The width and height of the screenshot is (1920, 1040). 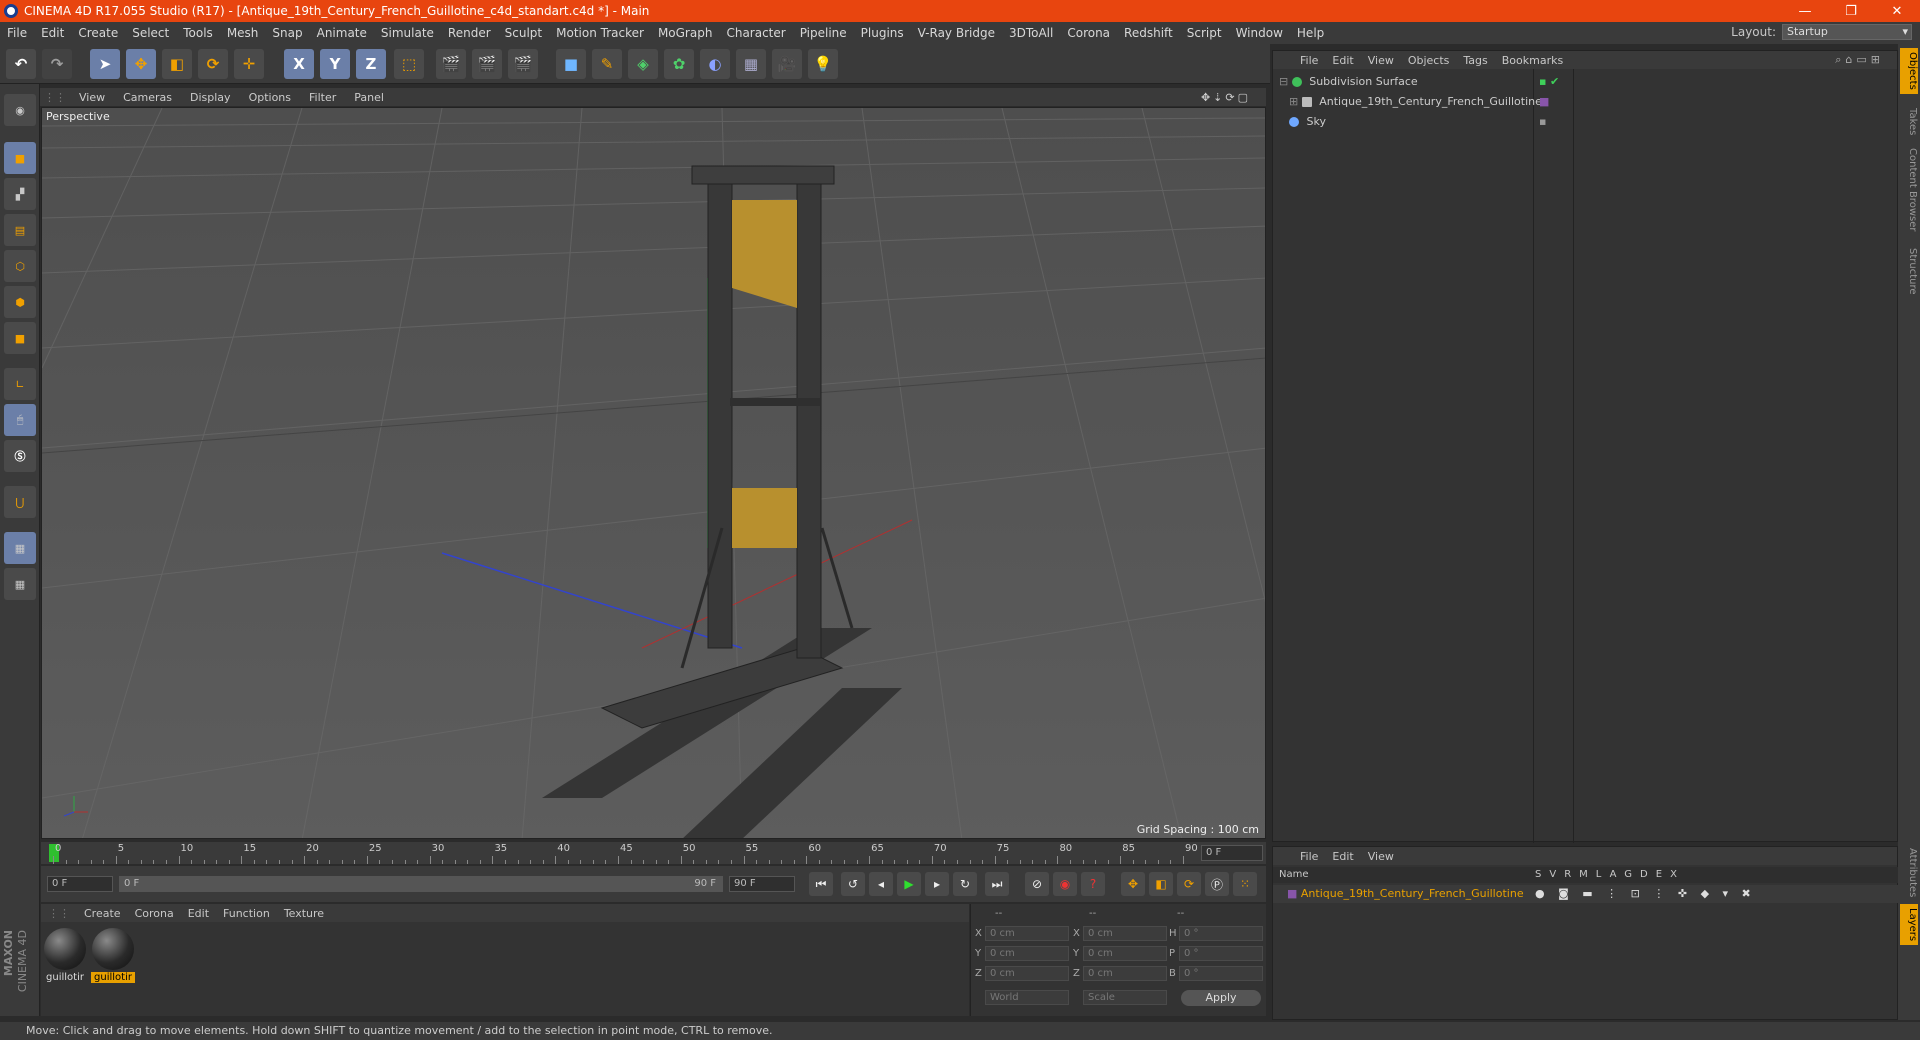 I want to click on object-row-subdivision: ⊟ Subdivision Surface ▪ ✔, so click(x=1586, y=82).